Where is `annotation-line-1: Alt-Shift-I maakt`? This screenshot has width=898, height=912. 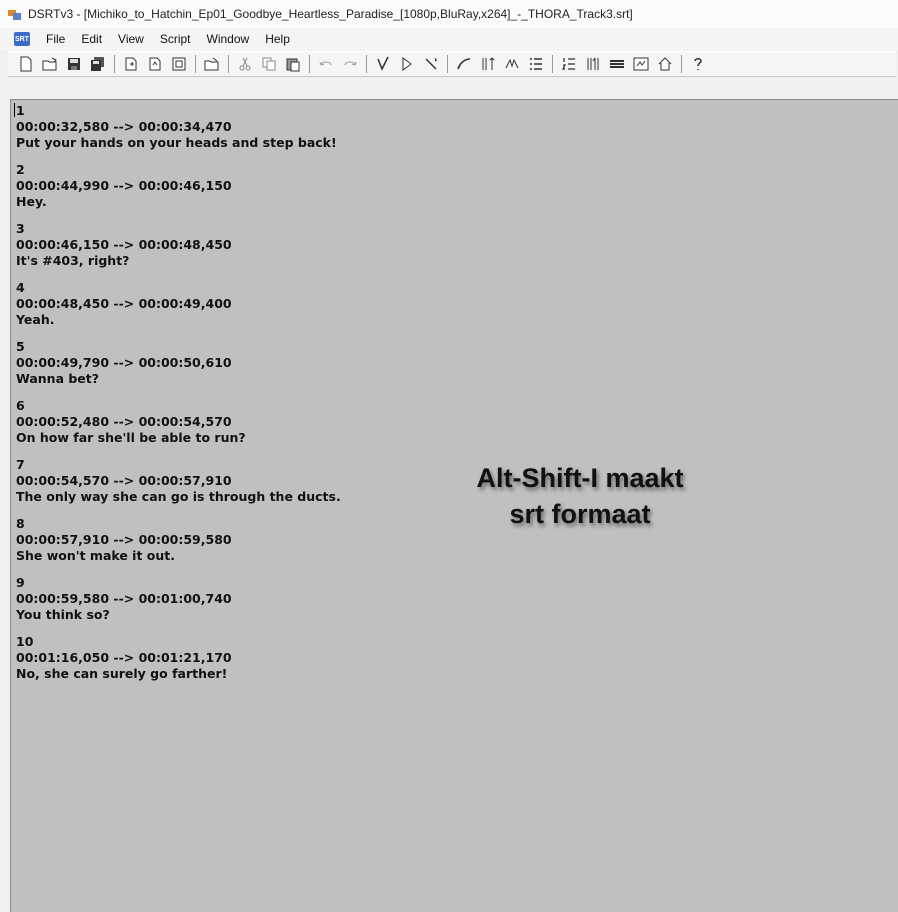 annotation-line-1: Alt-Shift-I maakt is located at coordinates (580, 478).